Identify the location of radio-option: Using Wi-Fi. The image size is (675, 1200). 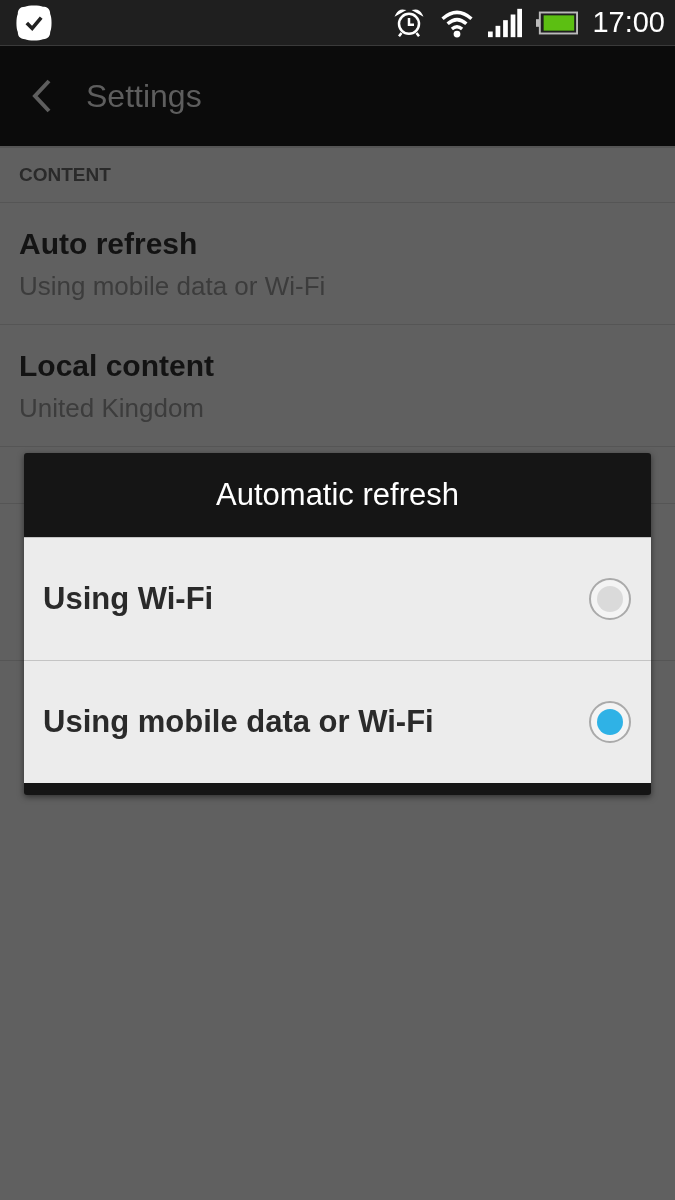
(337, 598).